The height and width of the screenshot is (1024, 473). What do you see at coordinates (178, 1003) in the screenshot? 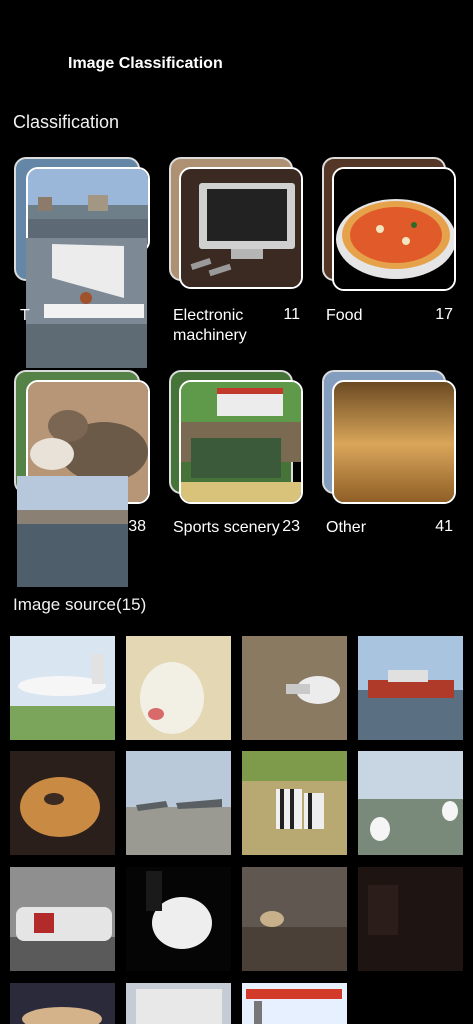
I see `thumbnail-building` at bounding box center [178, 1003].